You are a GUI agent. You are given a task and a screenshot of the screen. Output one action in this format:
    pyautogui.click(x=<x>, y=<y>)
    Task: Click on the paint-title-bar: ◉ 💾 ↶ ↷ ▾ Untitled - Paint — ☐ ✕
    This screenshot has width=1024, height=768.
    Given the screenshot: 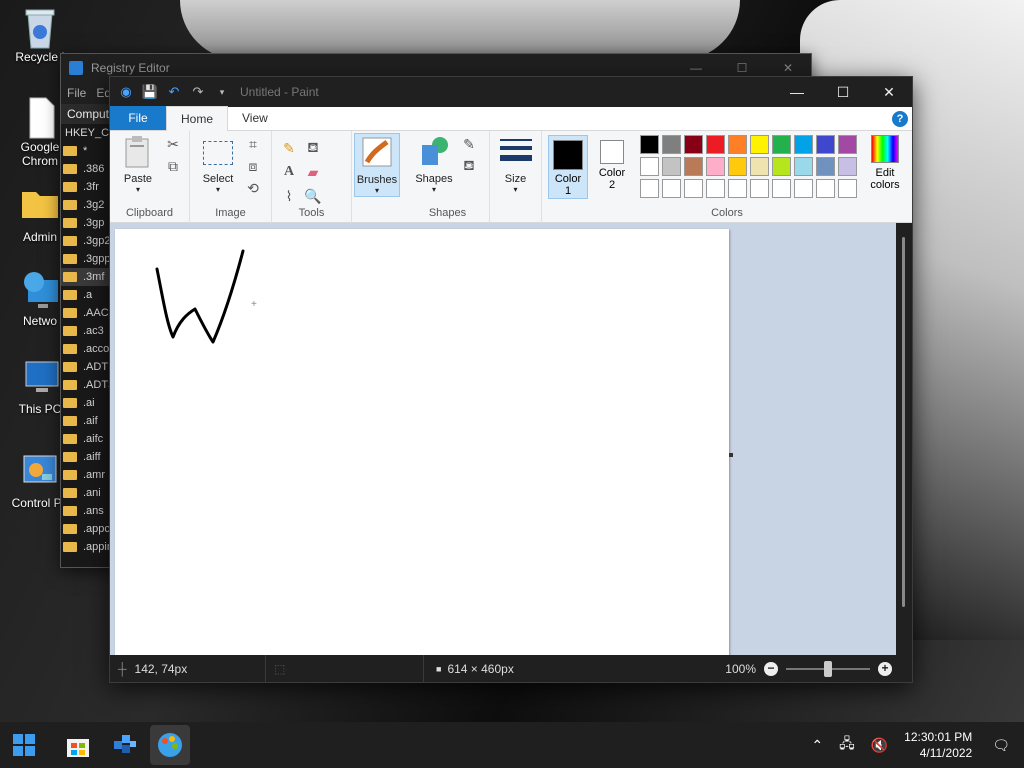 What is the action you would take?
    pyautogui.click(x=511, y=92)
    